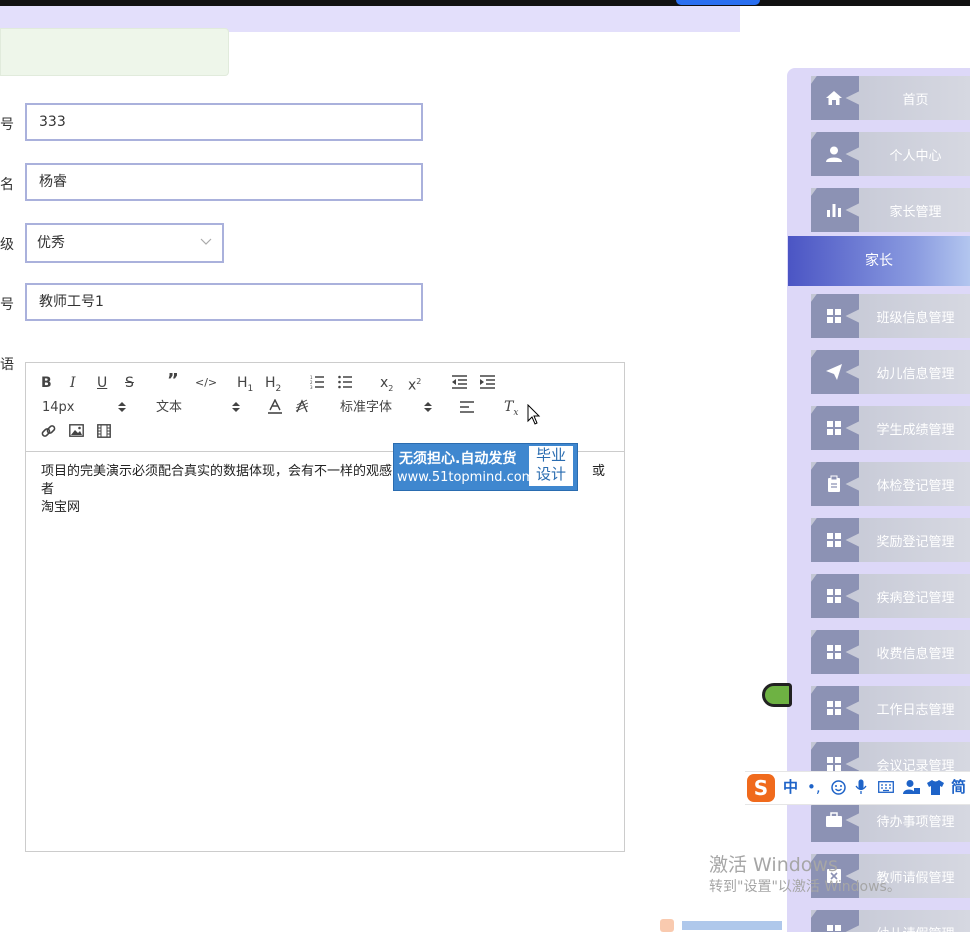 The image size is (970, 932). What do you see at coordinates (935, 787) in the screenshot?
I see `skin-shirt-icon` at bounding box center [935, 787].